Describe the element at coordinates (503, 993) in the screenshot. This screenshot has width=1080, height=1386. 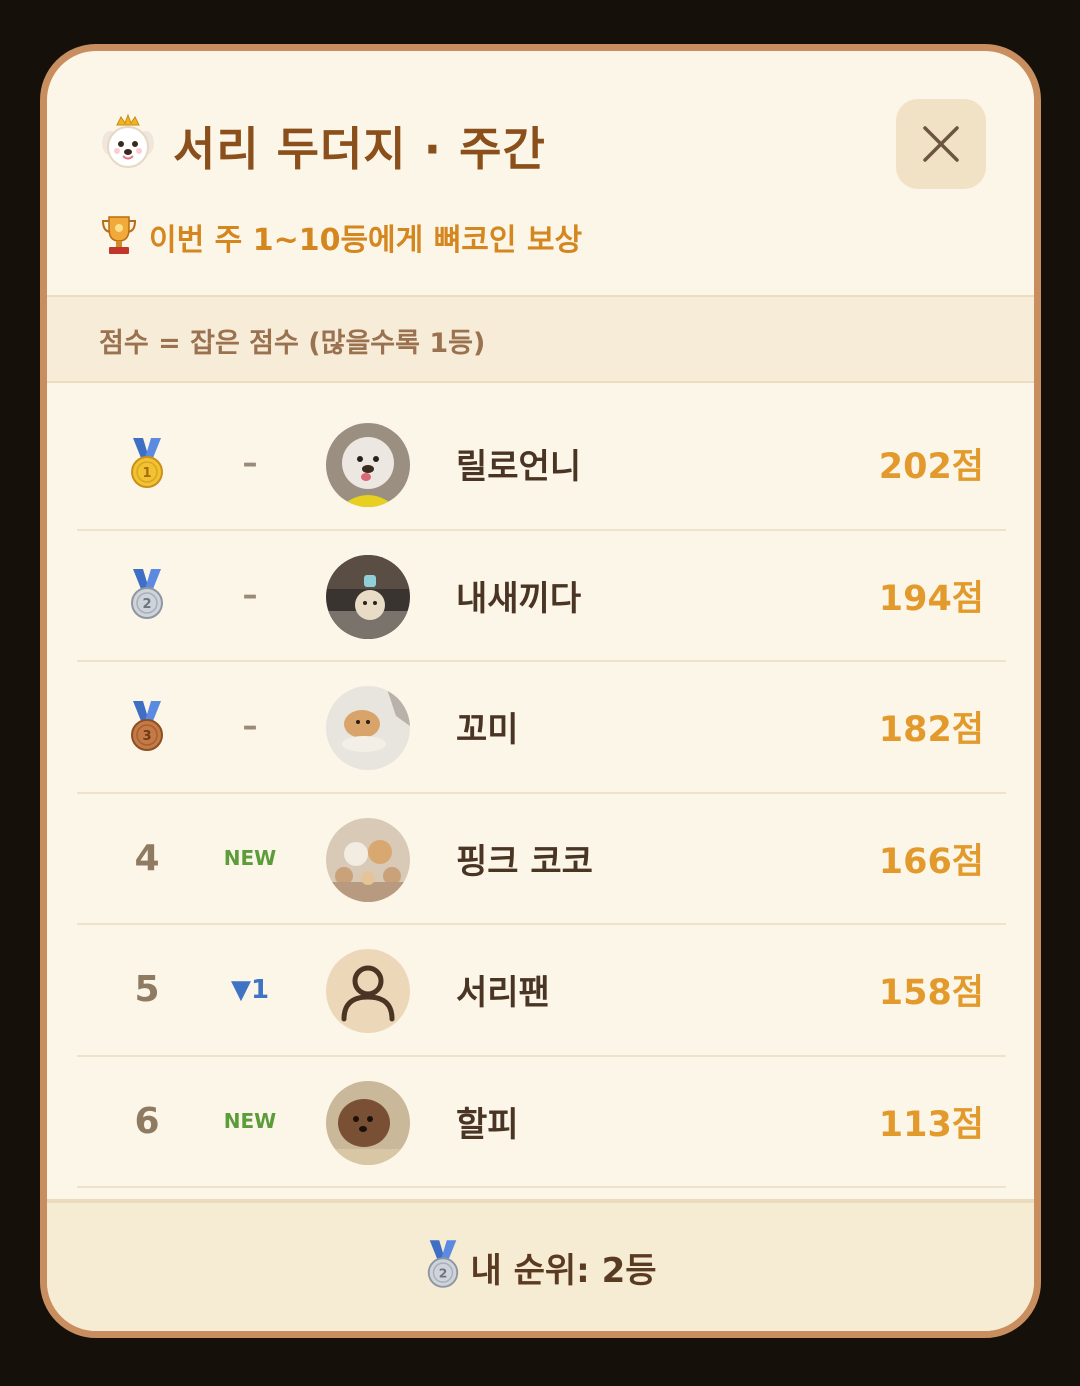
I see `player-name: 서리팬` at that location.